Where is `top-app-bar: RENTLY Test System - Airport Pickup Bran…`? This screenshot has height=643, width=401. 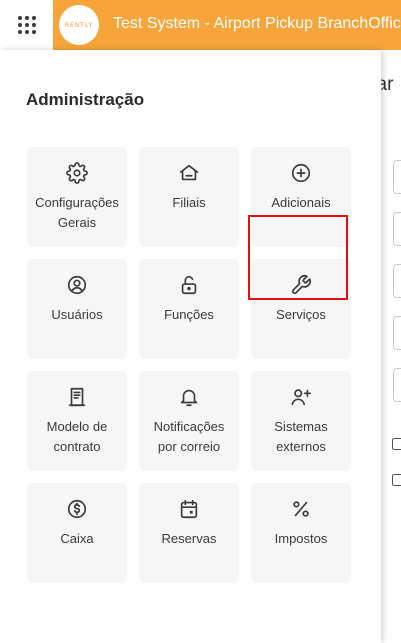 top-app-bar: RENTLY Test System - Airport Pickup Bran… is located at coordinates (200, 25).